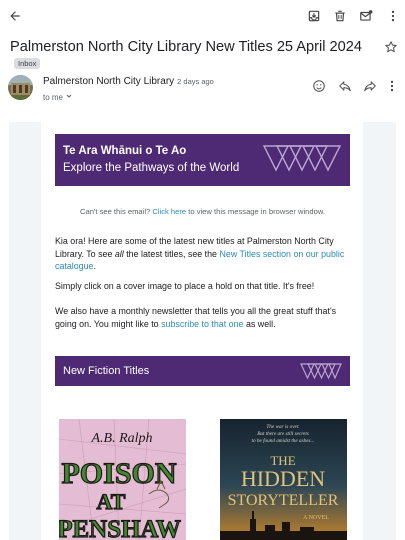 The width and height of the screenshot is (405, 540). Describe the element at coordinates (202, 16) in the screenshot. I see `top-app-bar` at that location.